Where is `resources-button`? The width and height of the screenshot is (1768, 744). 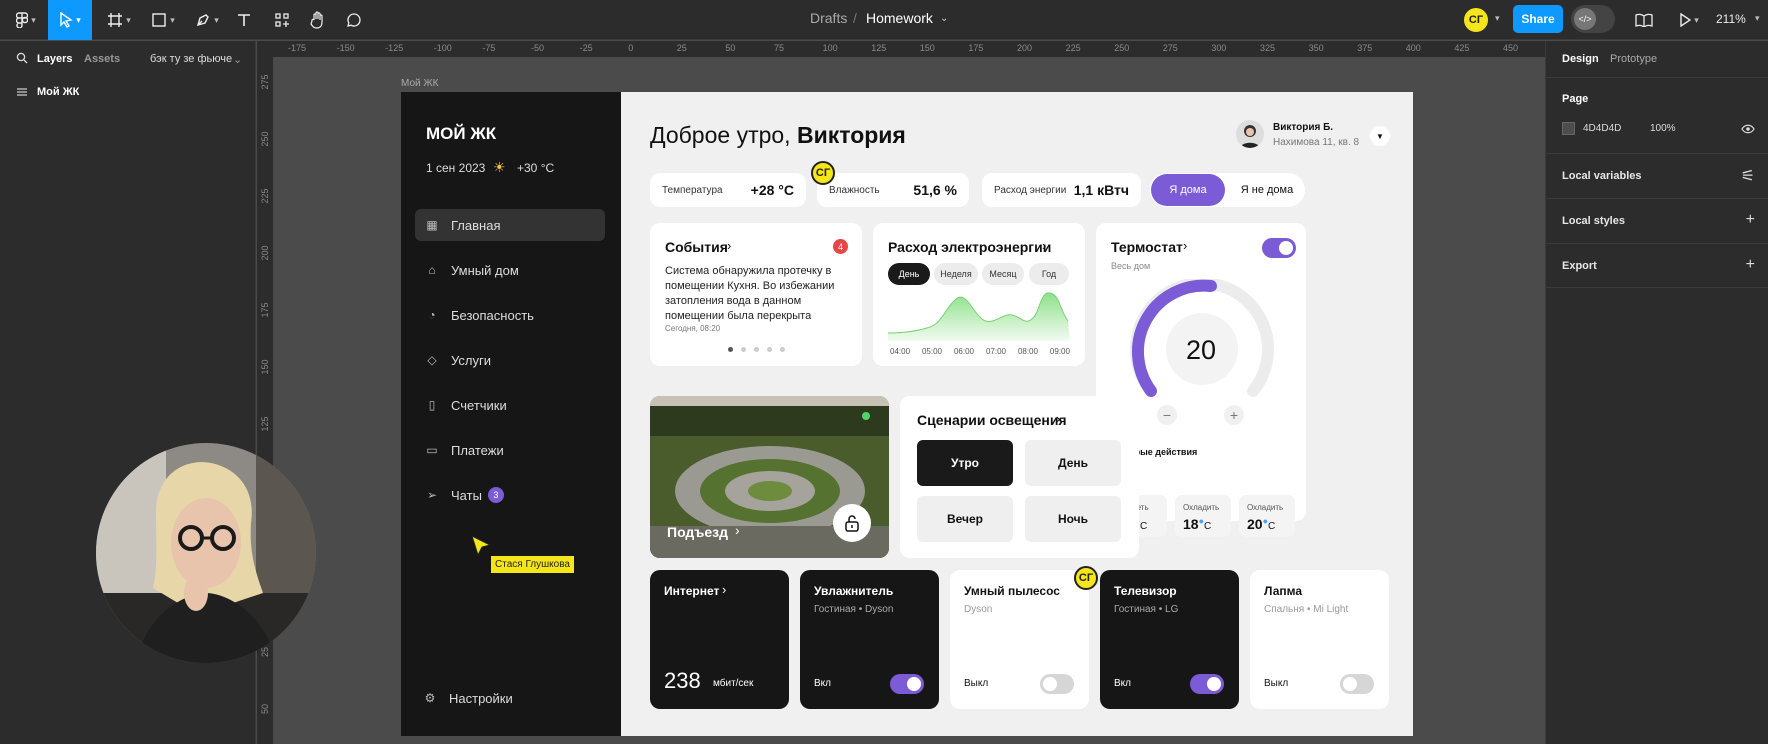
resources-button is located at coordinates (282, 20).